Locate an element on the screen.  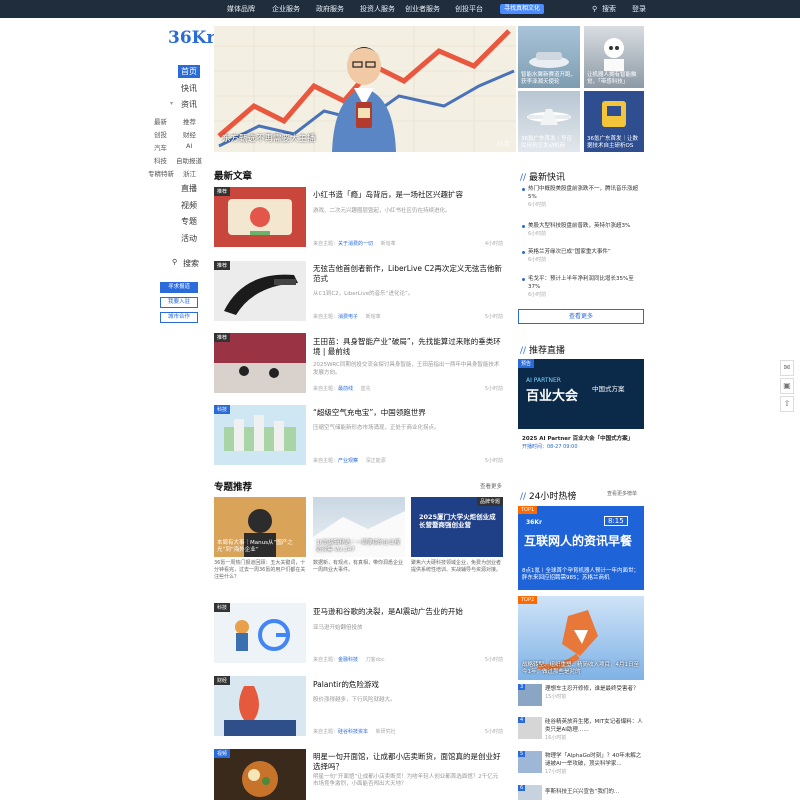
join-button: 我要入驻 is located at coordinates (179, 302).